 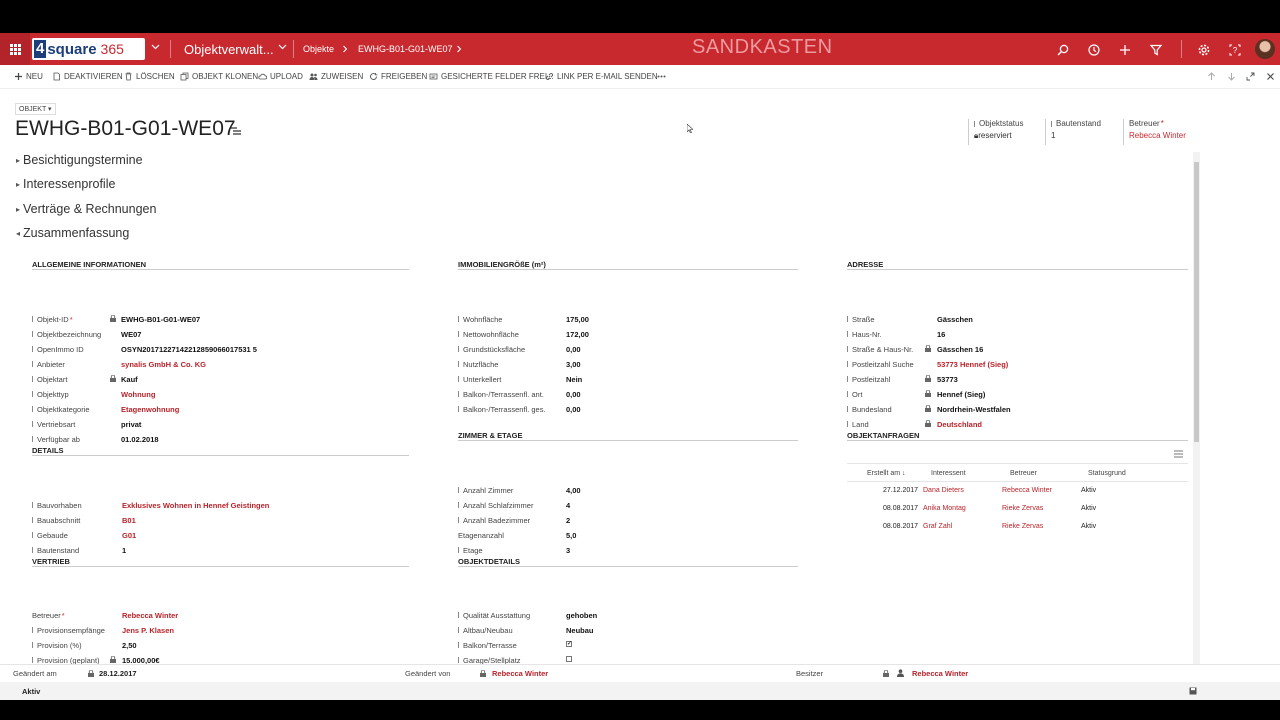 I want to click on section-besichtigungstermine: ▸ Besichtigungstermine, so click(x=79, y=160).